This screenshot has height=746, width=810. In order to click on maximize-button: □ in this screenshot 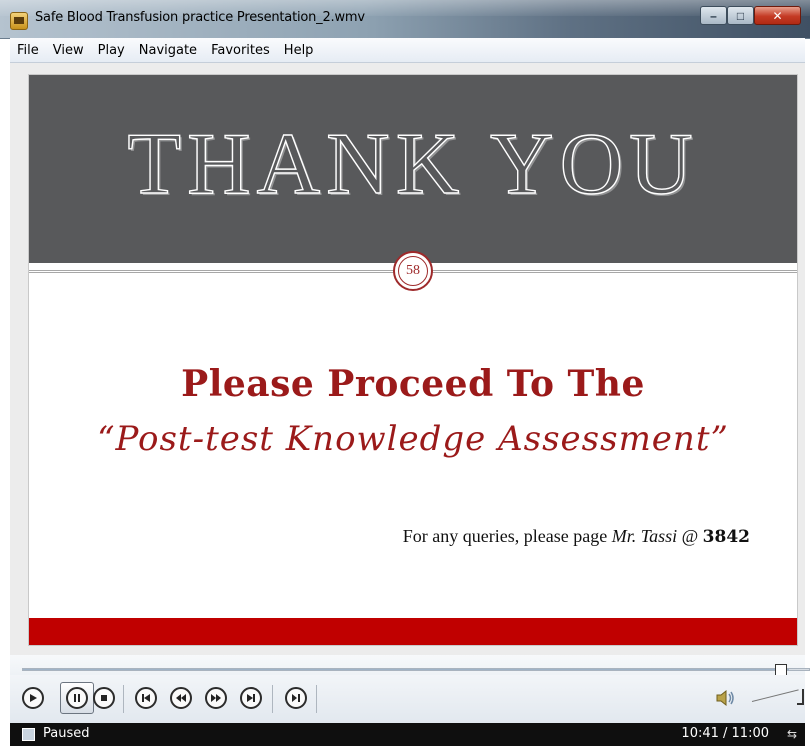, I will do `click(740, 15)`.